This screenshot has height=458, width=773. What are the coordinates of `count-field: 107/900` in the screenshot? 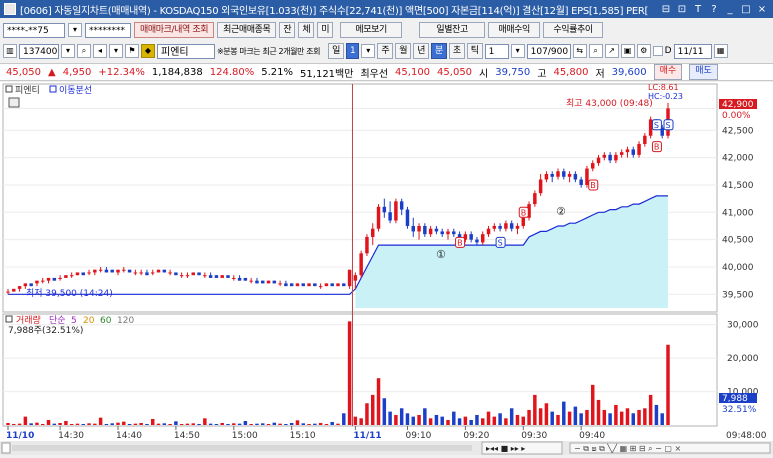 It's located at (548, 51).